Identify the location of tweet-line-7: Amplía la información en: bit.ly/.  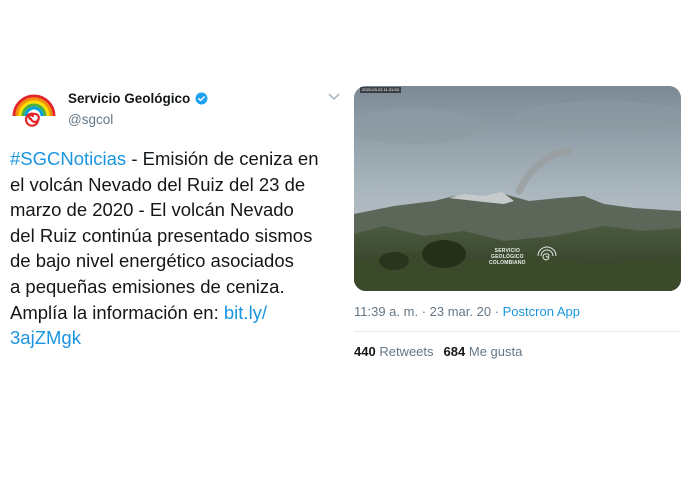
(179, 313).